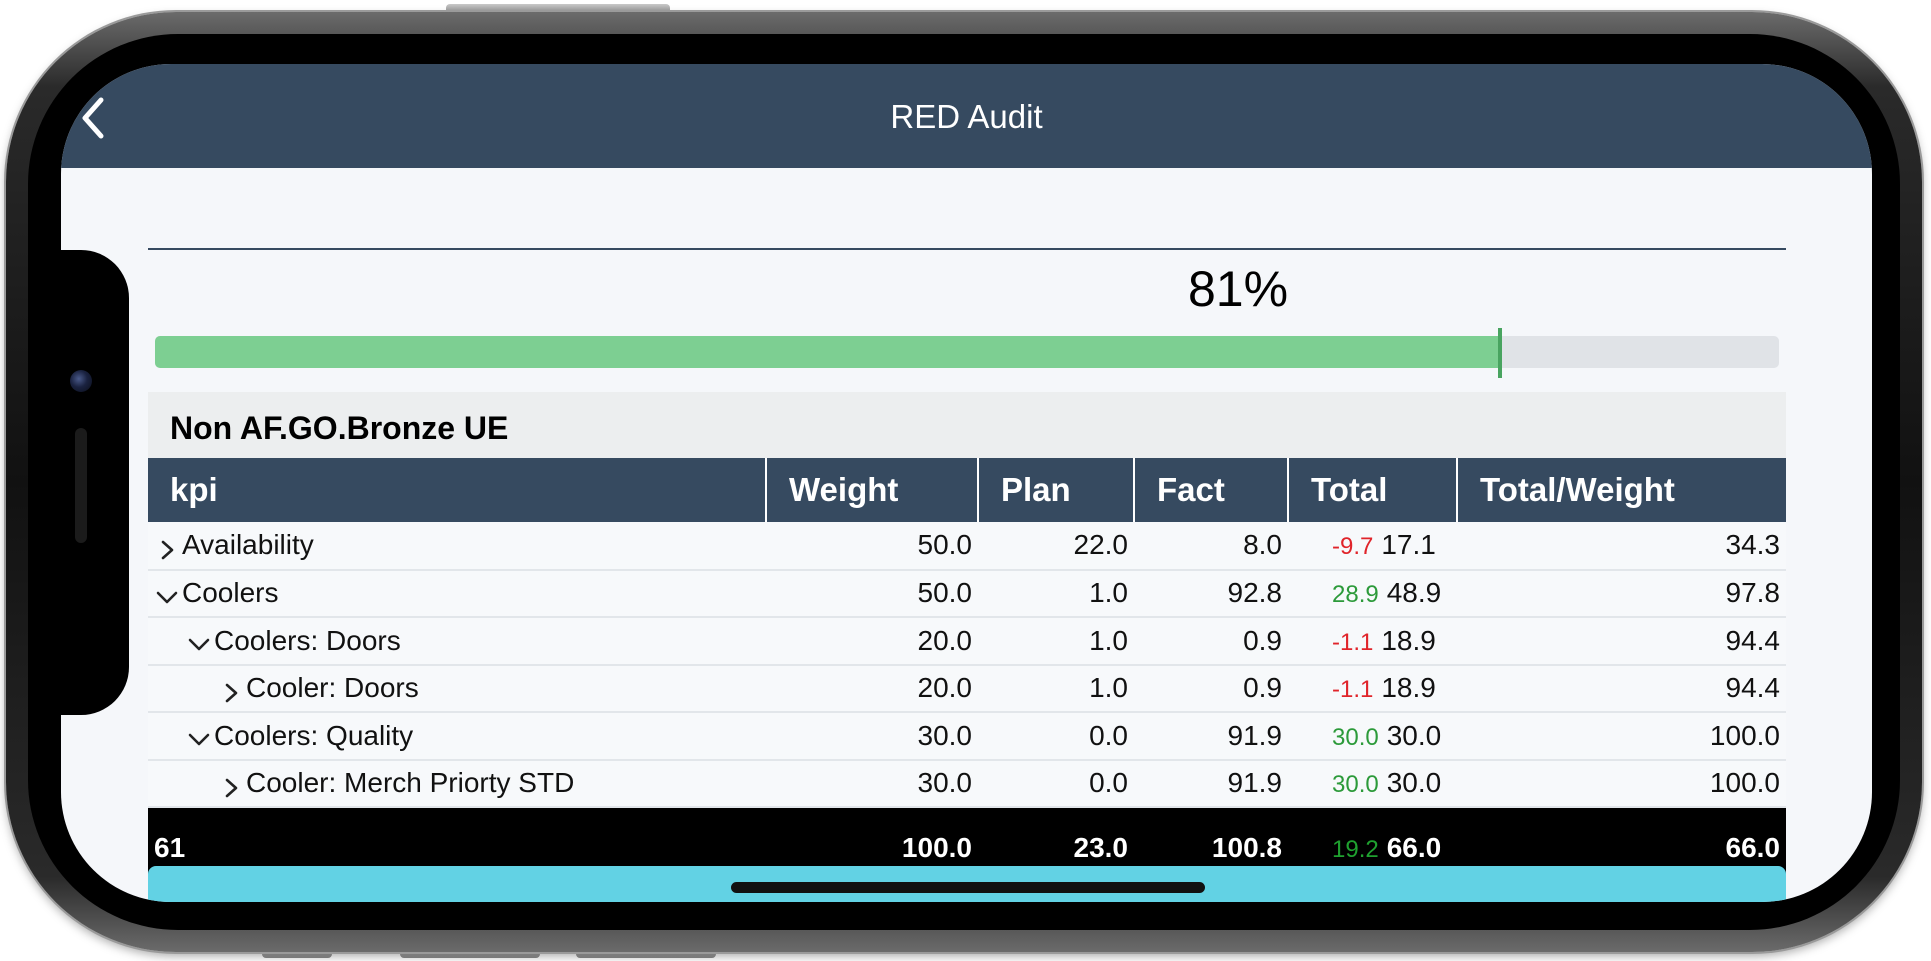 The width and height of the screenshot is (1931, 961). Describe the element at coordinates (410, 783) in the screenshot. I see `kpi-label: Cooler: Merch Priorty STD` at that location.